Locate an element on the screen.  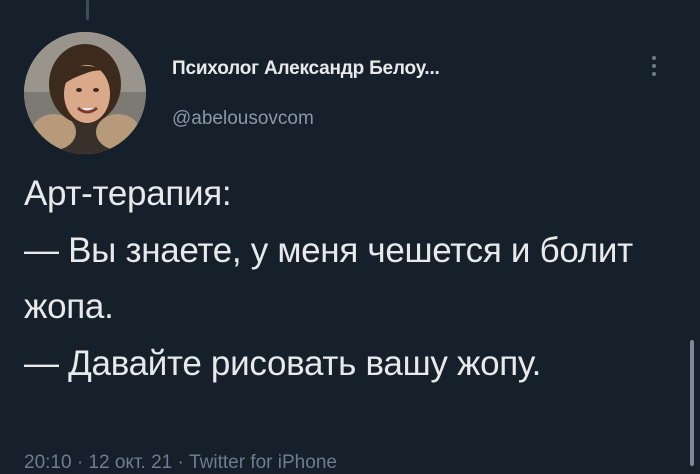
author-handle: @abelousovcom is located at coordinates (243, 119).